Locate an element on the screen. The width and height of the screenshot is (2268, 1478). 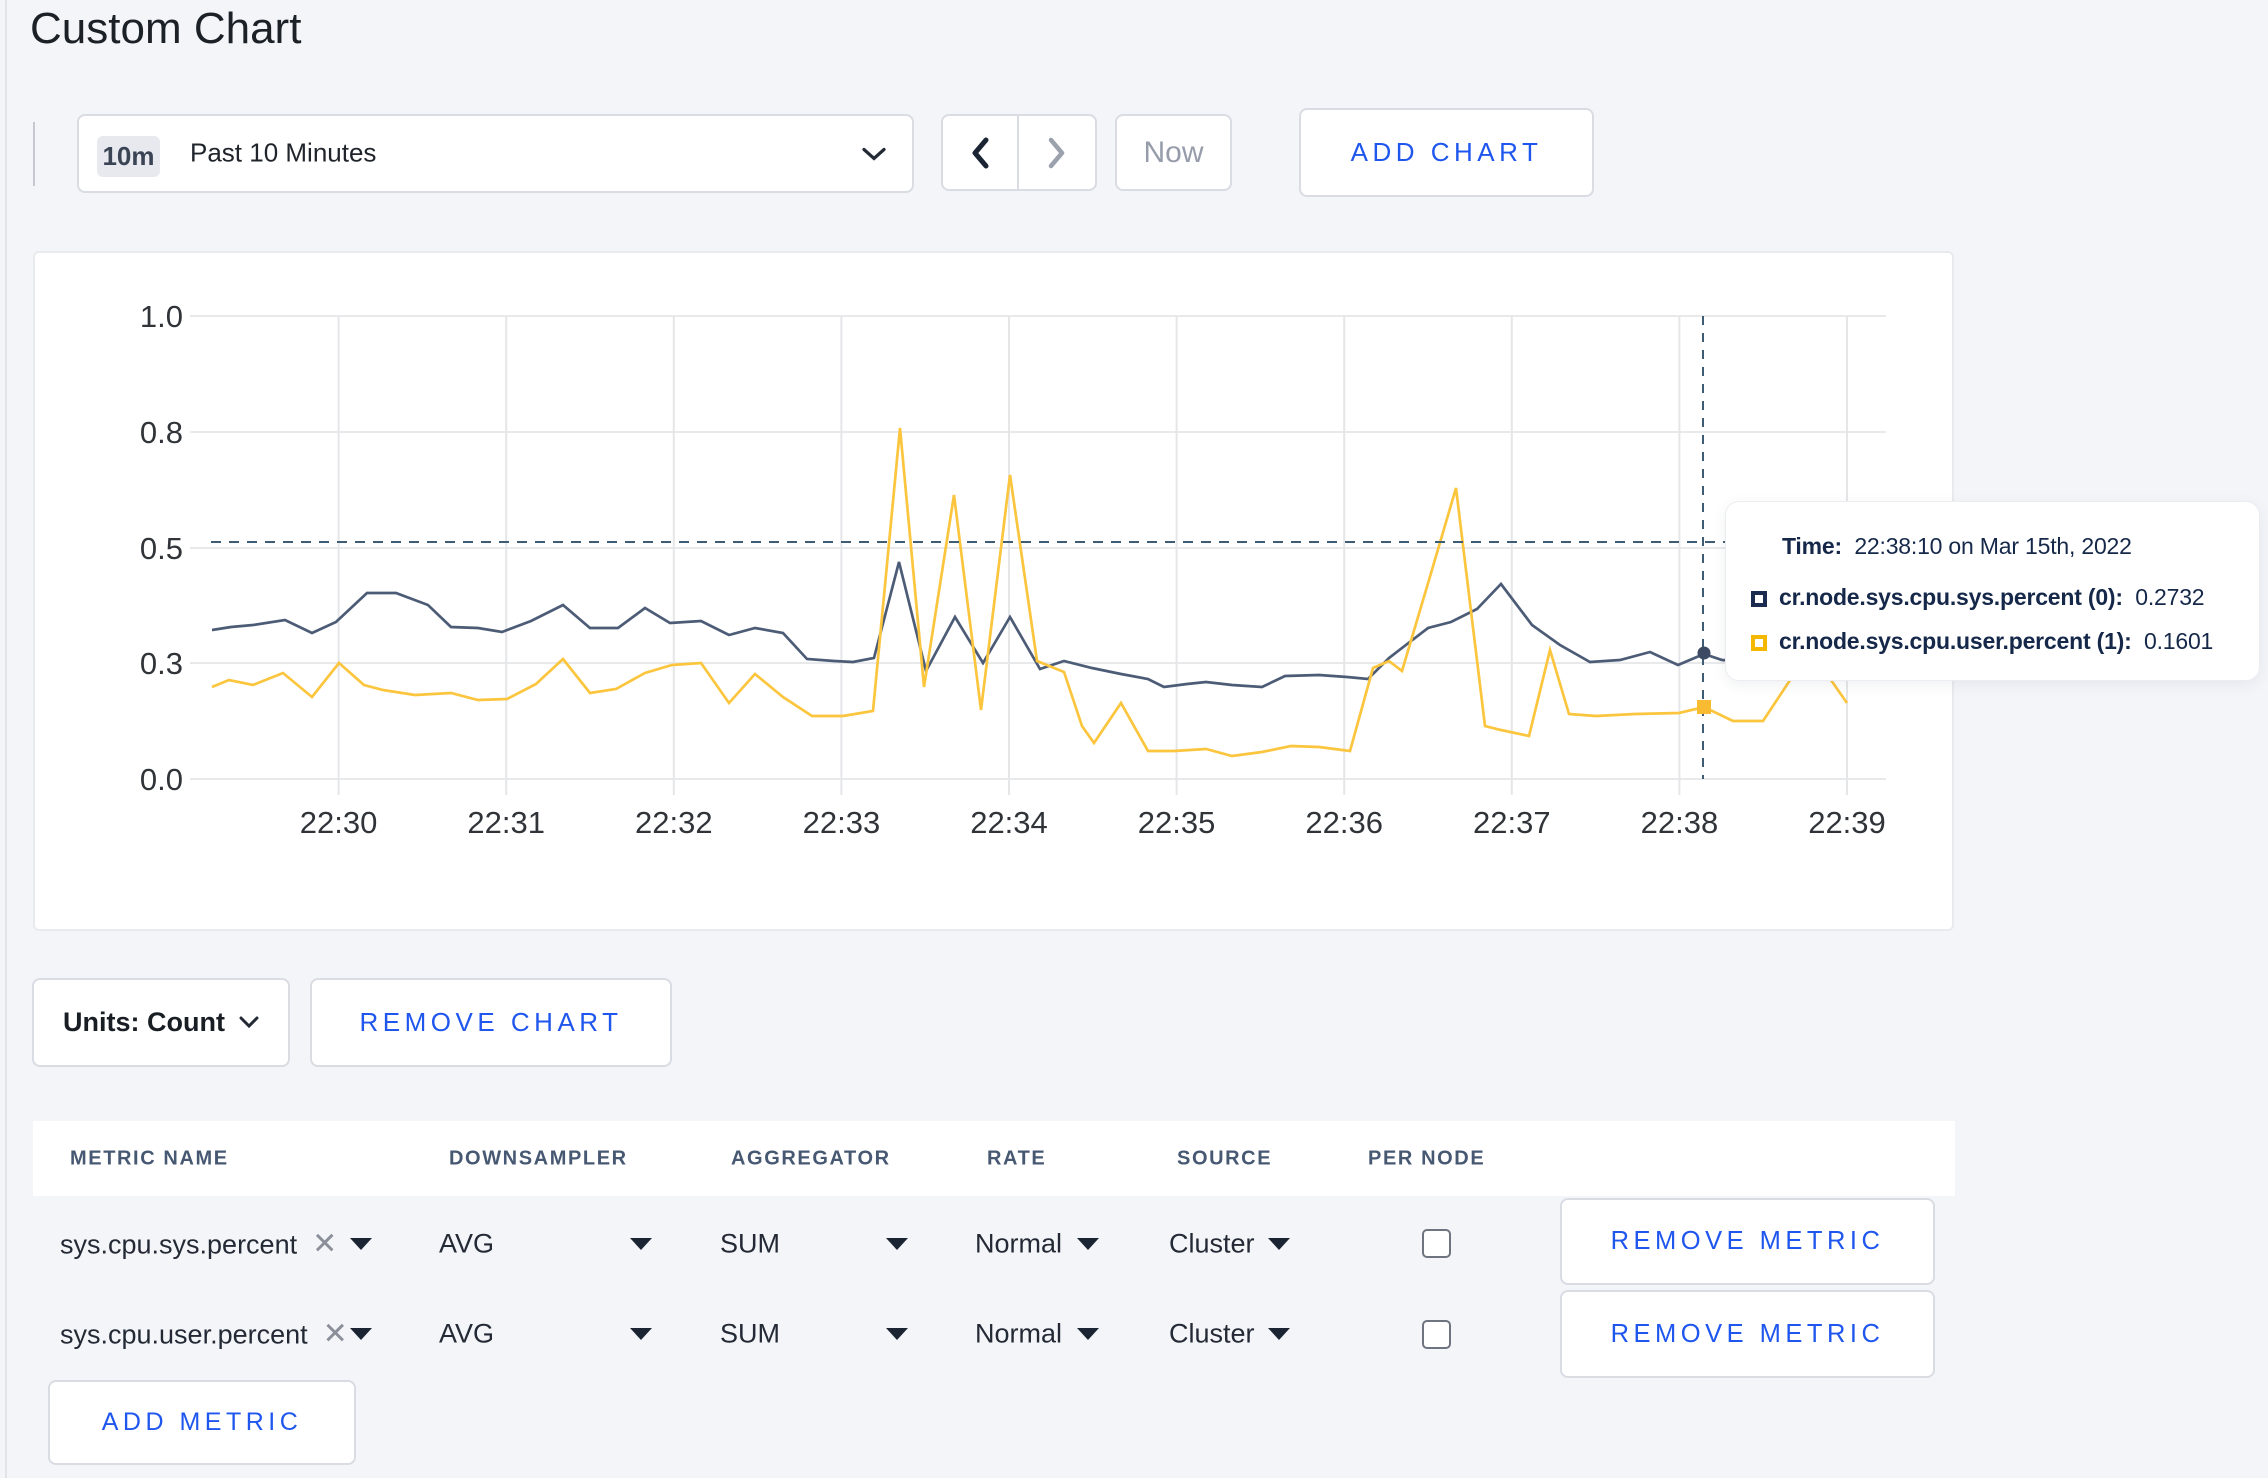
svg-text: 22:37 is located at coordinates (1512, 822).